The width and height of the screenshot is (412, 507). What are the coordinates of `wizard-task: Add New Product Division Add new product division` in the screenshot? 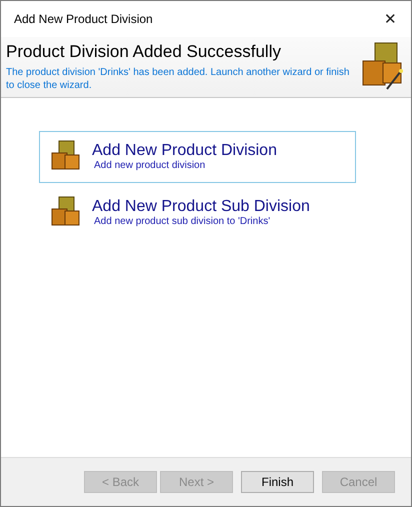 It's located at (197, 157).